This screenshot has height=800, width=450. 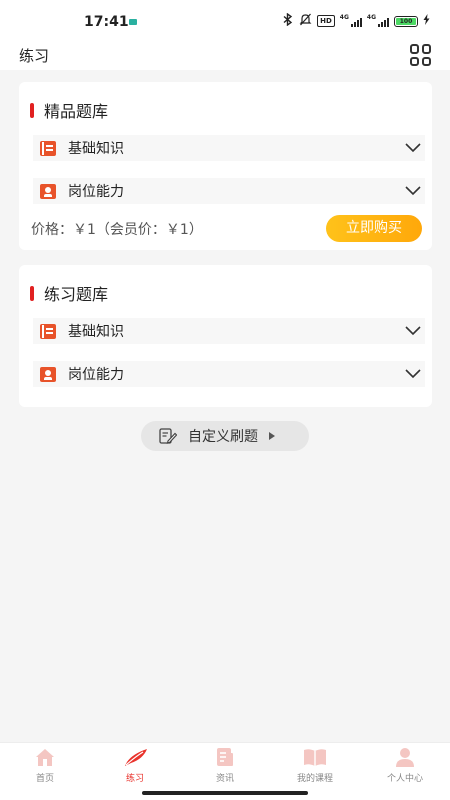 I want to click on feather-icon, so click(x=136, y=757).